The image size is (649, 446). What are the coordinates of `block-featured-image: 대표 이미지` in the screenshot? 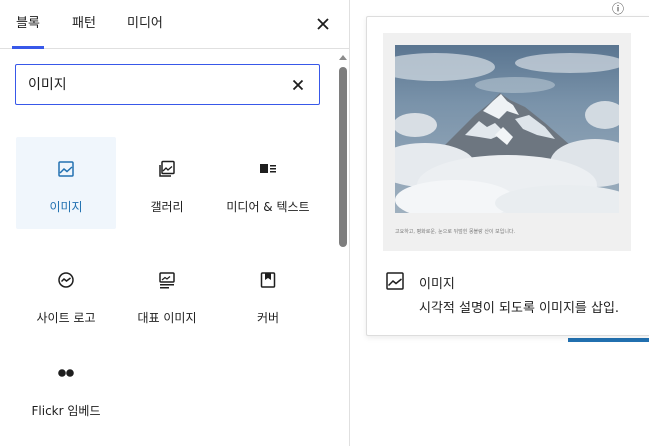 It's located at (167, 294).